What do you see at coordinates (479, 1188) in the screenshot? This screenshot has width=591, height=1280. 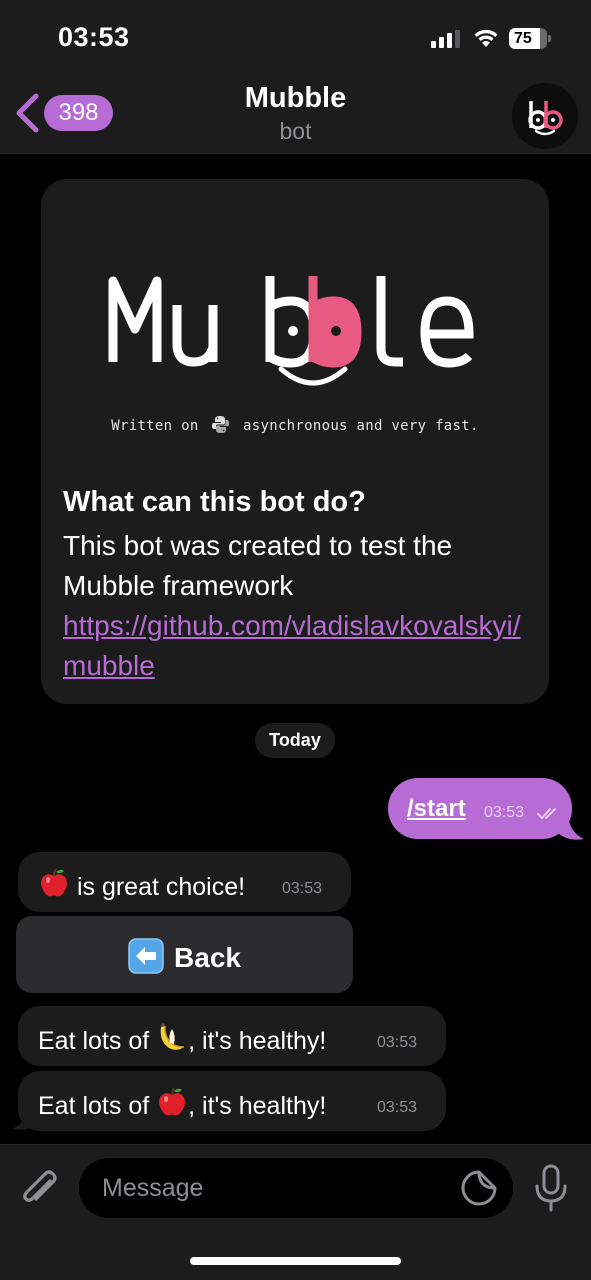 I see `sticker-icon` at bounding box center [479, 1188].